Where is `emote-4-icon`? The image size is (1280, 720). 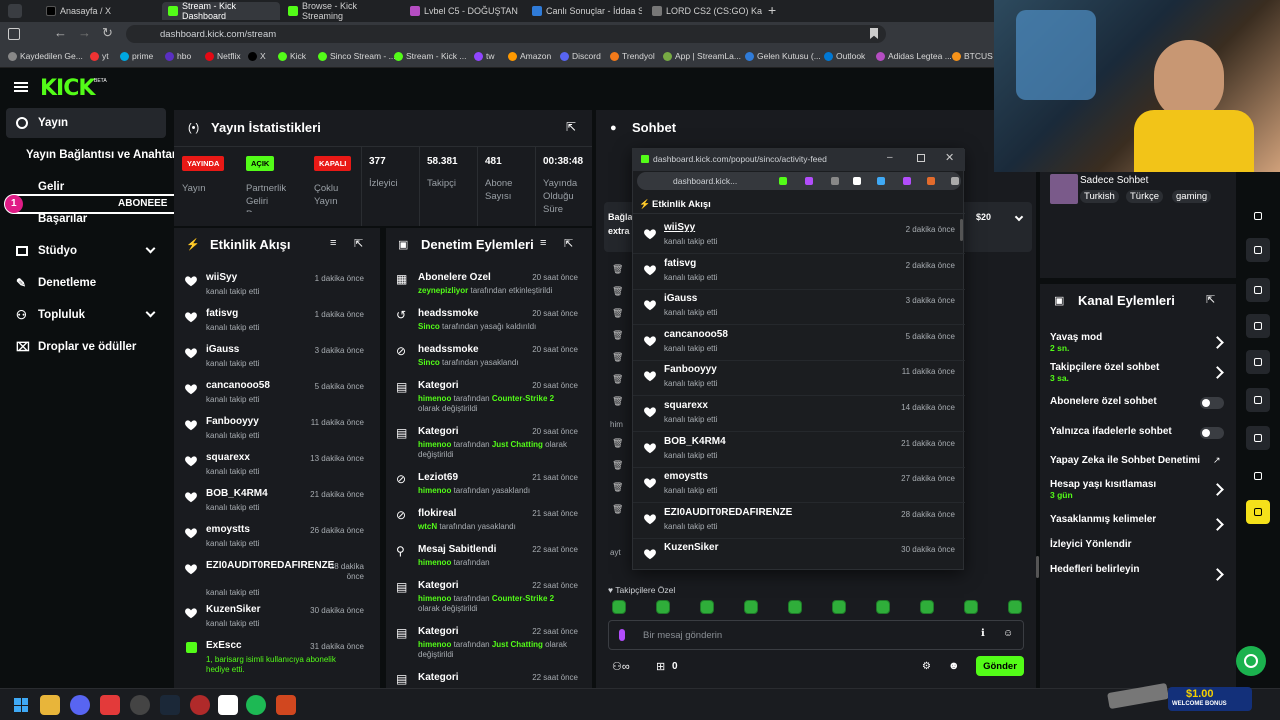 emote-4-icon is located at coordinates (751, 607).